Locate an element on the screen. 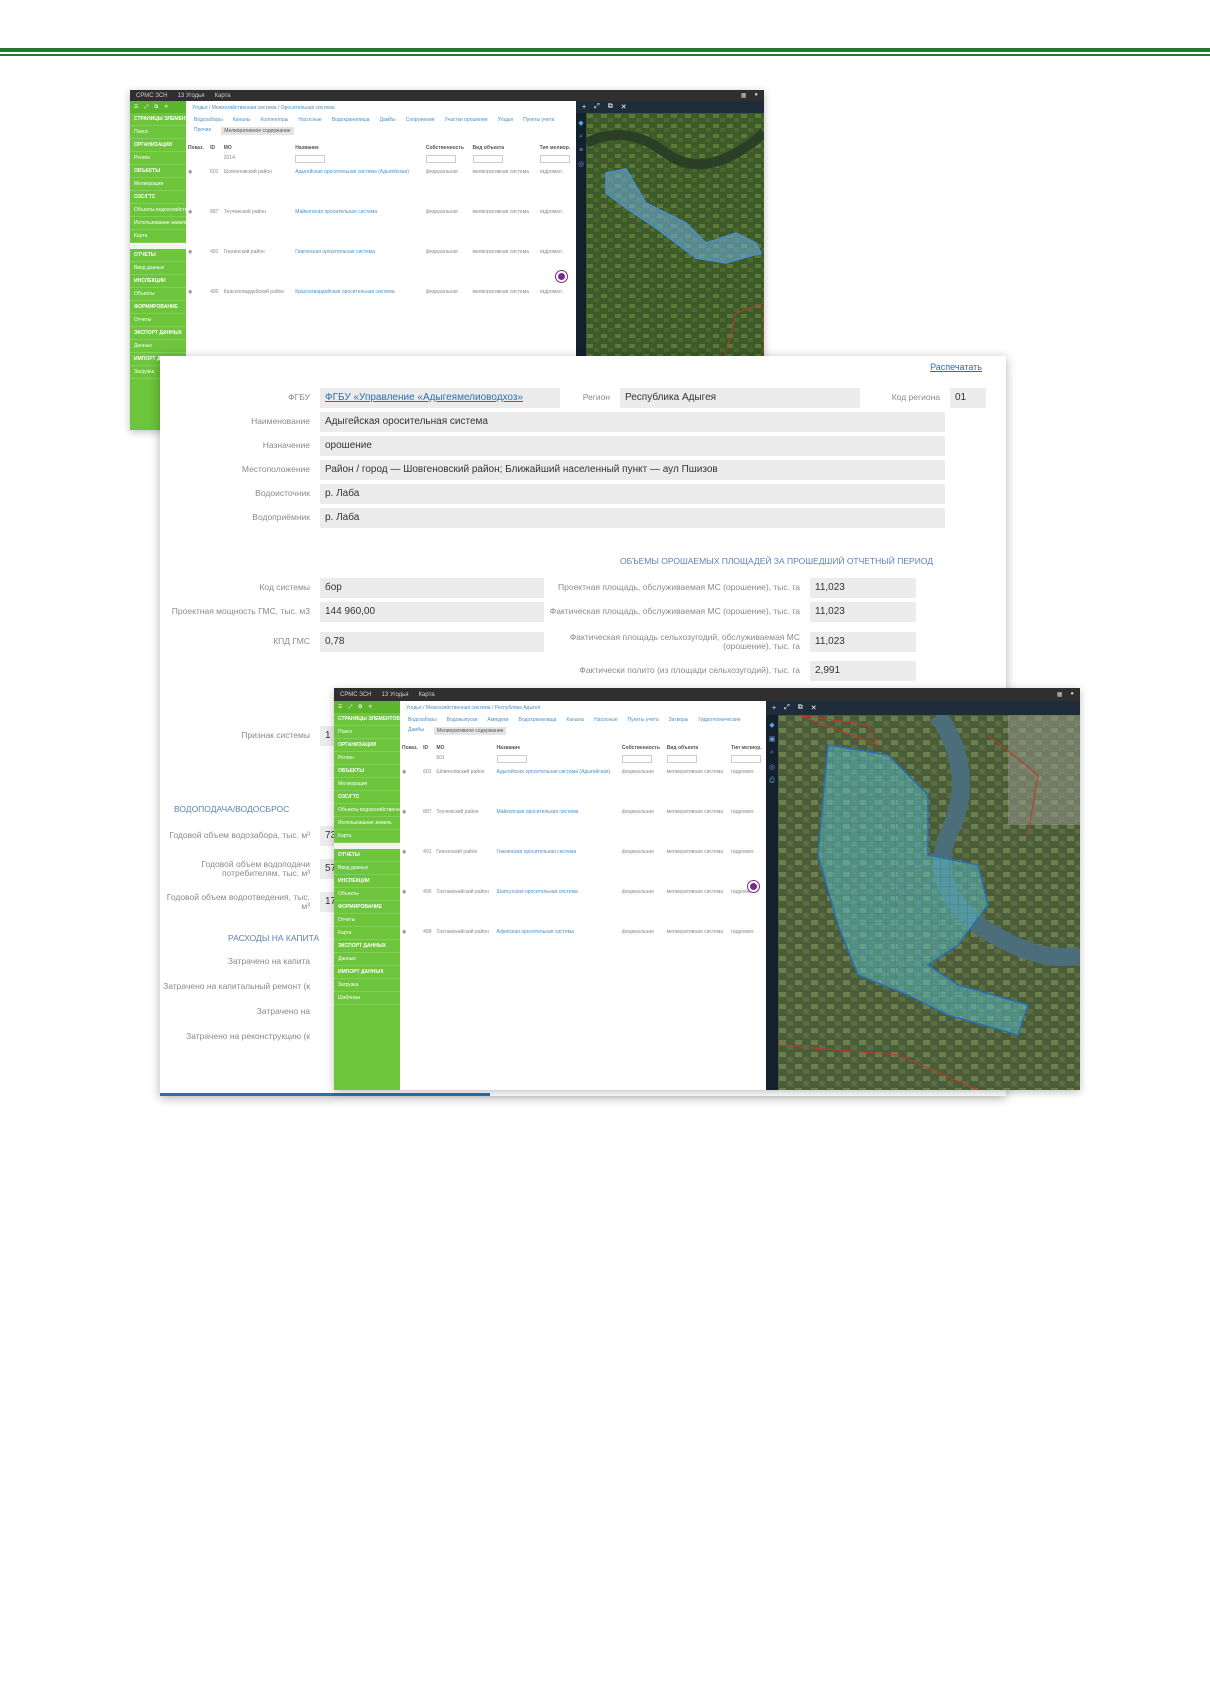  object-tab: Мелиоративное содержание is located at coordinates (257, 131).